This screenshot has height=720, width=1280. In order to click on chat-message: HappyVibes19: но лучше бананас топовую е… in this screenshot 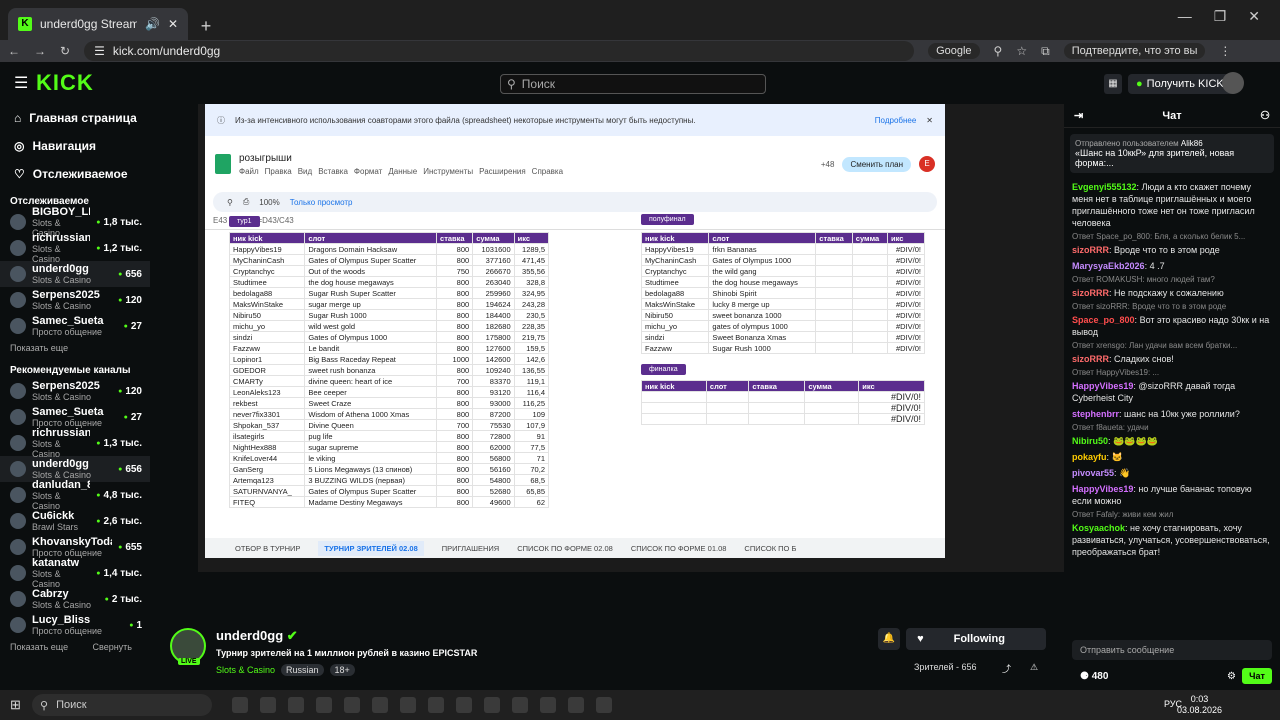, I will do `click(1172, 495)`.